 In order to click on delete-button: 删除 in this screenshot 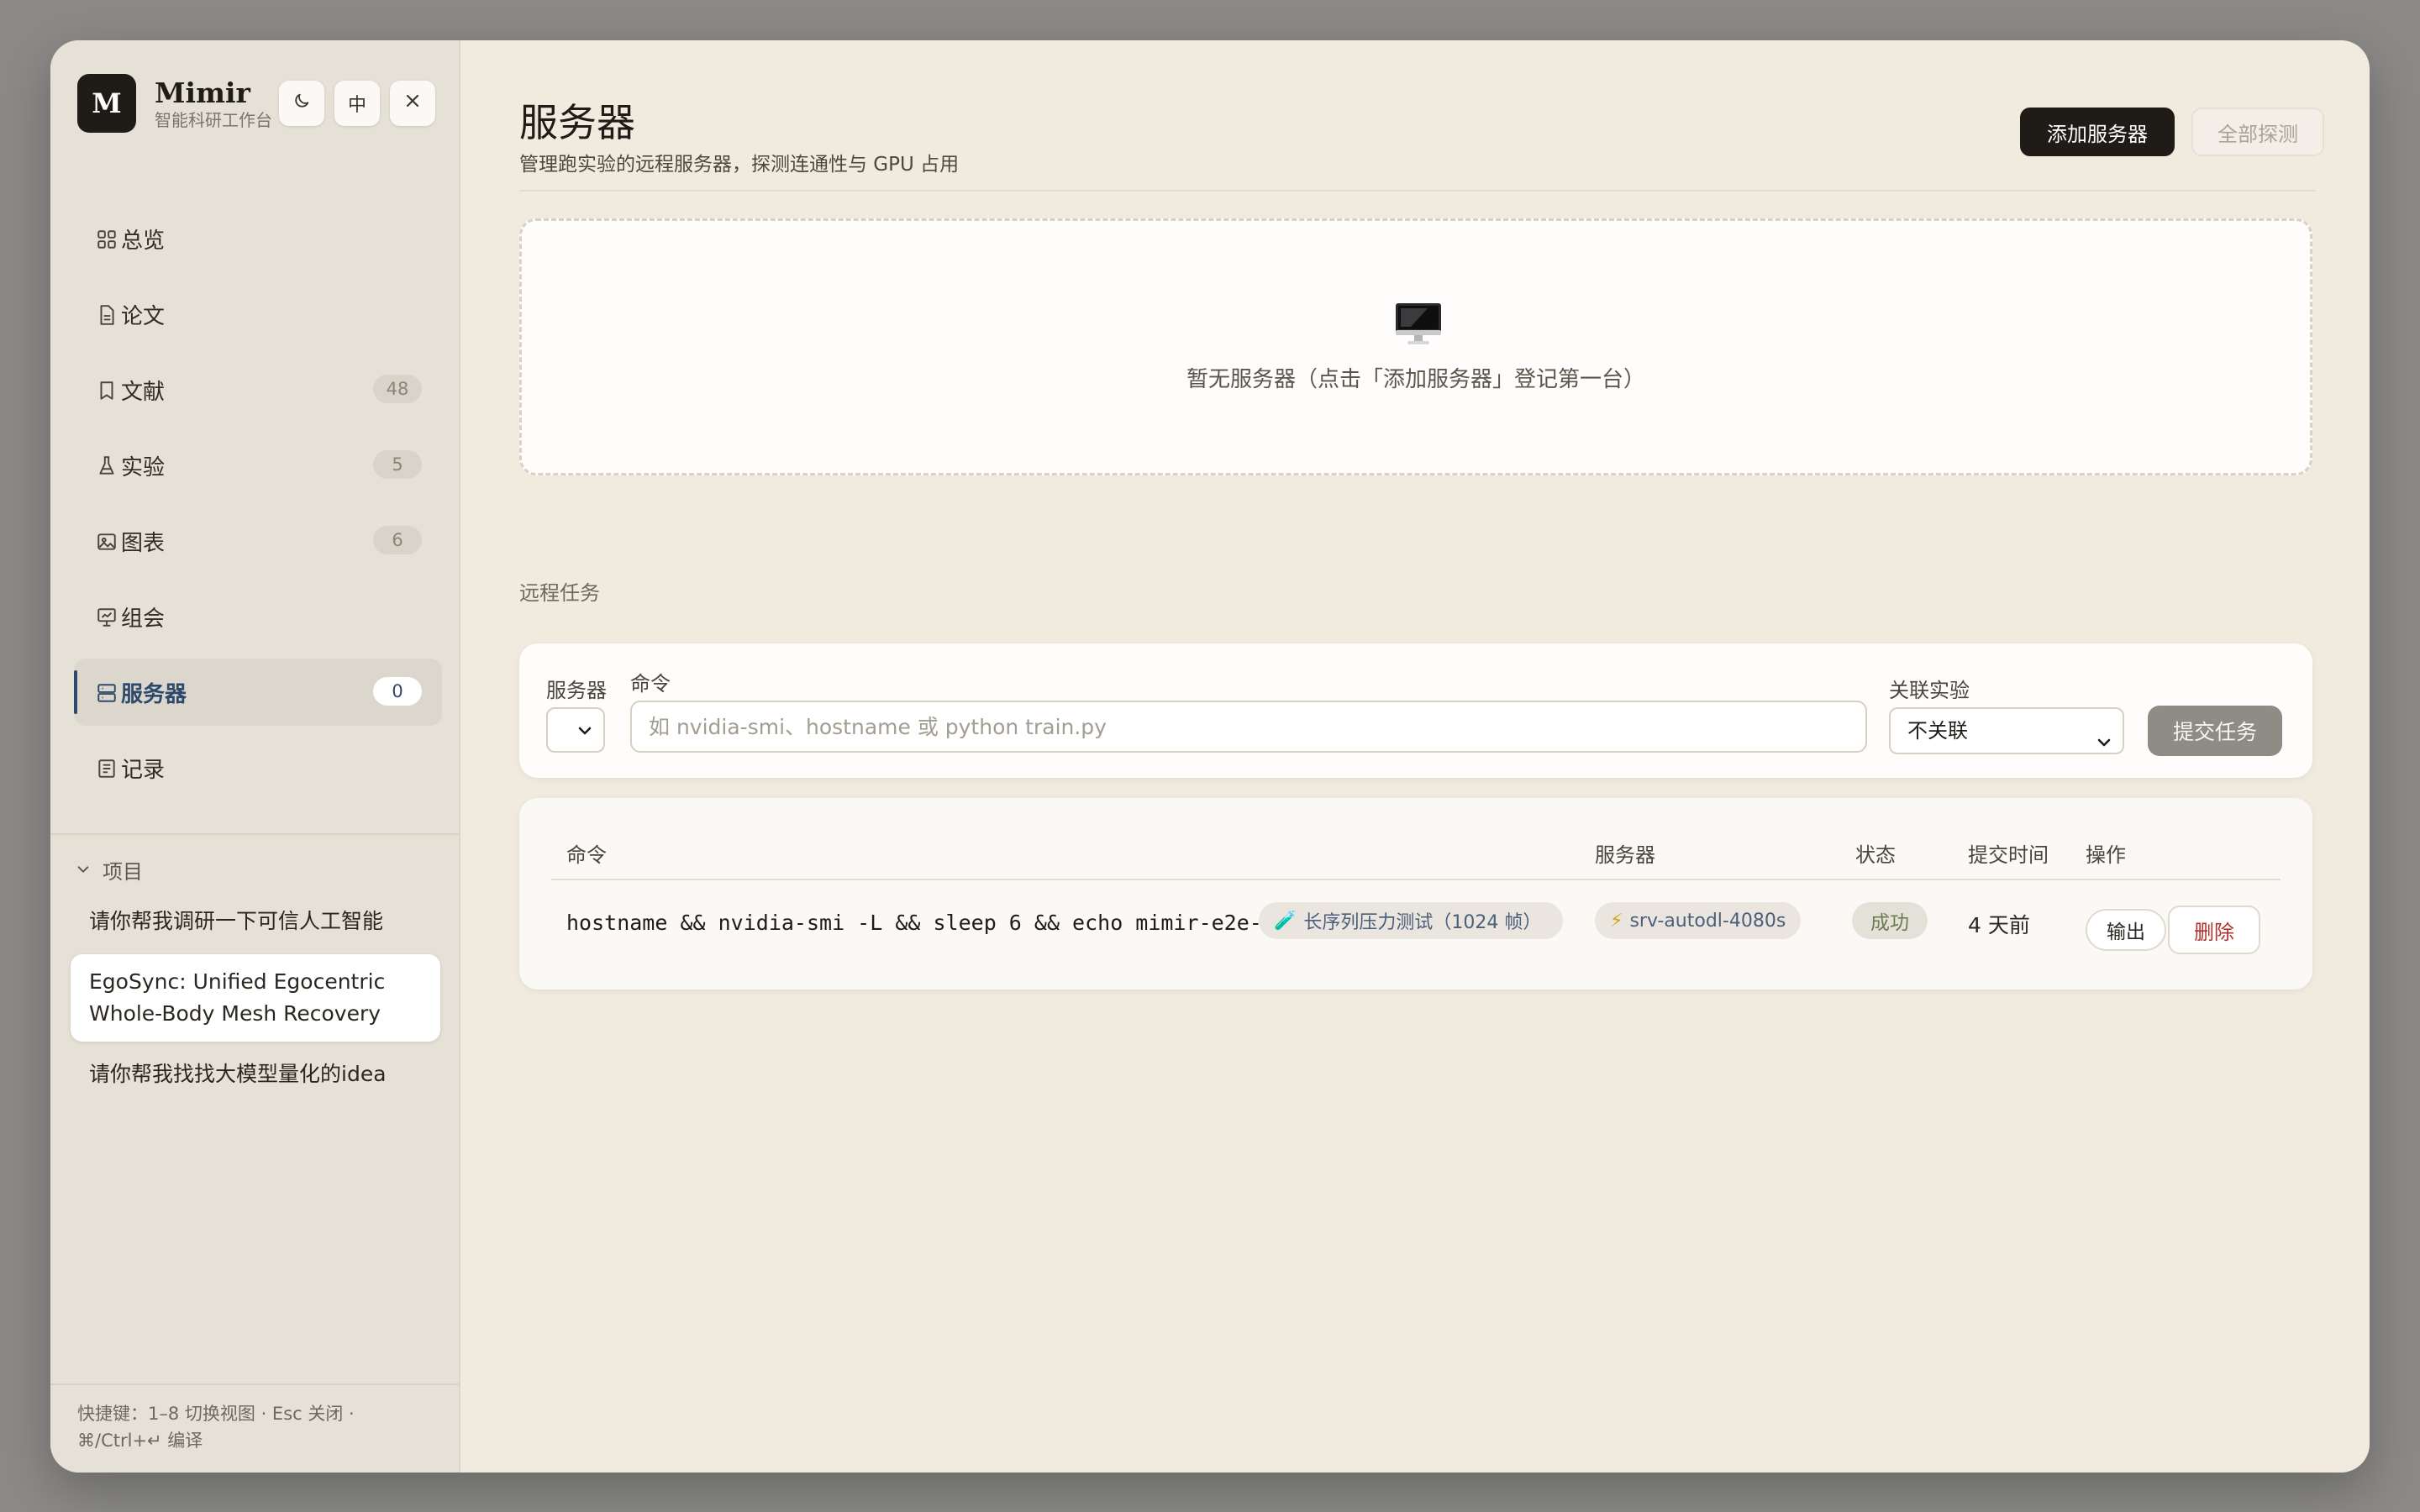, I will do `click(2214, 930)`.